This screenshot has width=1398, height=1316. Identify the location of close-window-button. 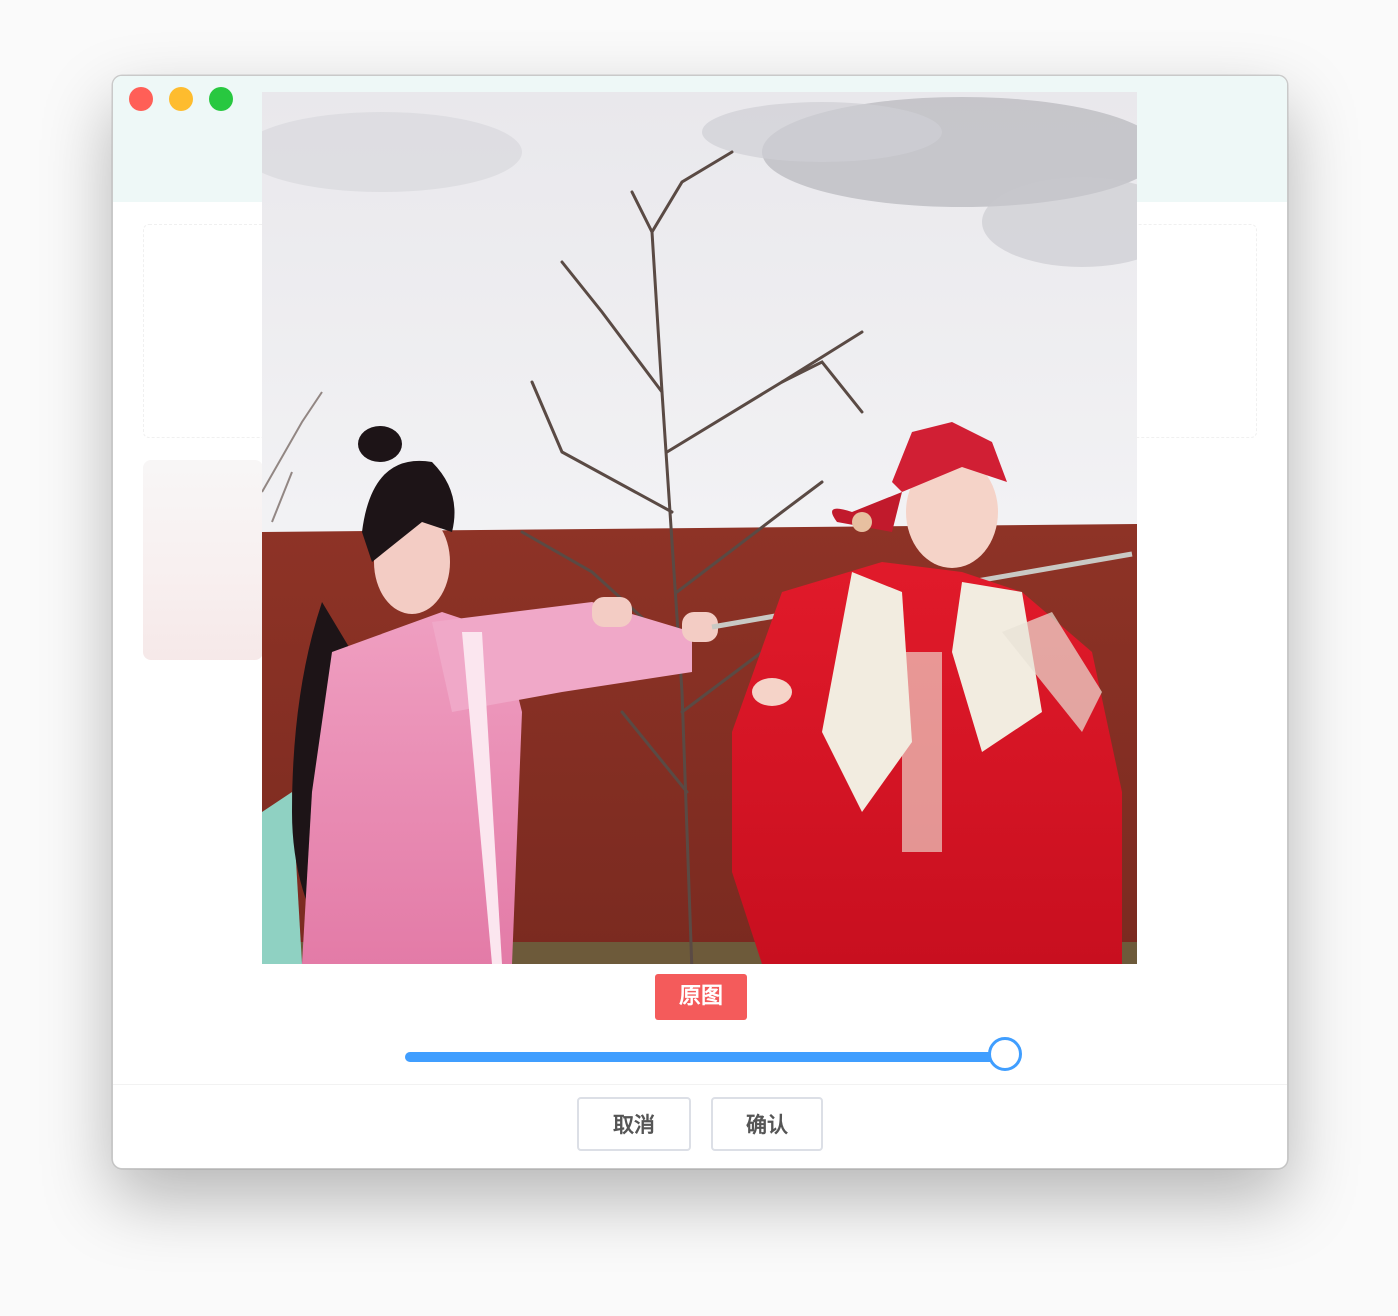
(141, 99).